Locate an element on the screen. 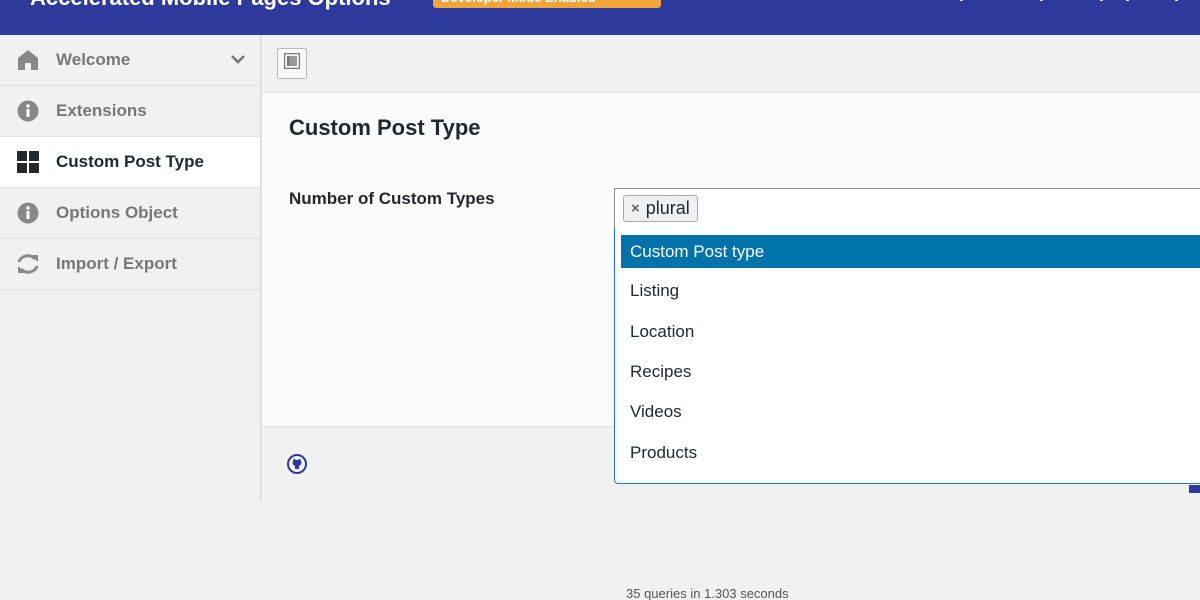 This screenshot has height=600, width=1200. sidebar-item-custom-post-type: Custom Post Type is located at coordinates (130, 162).